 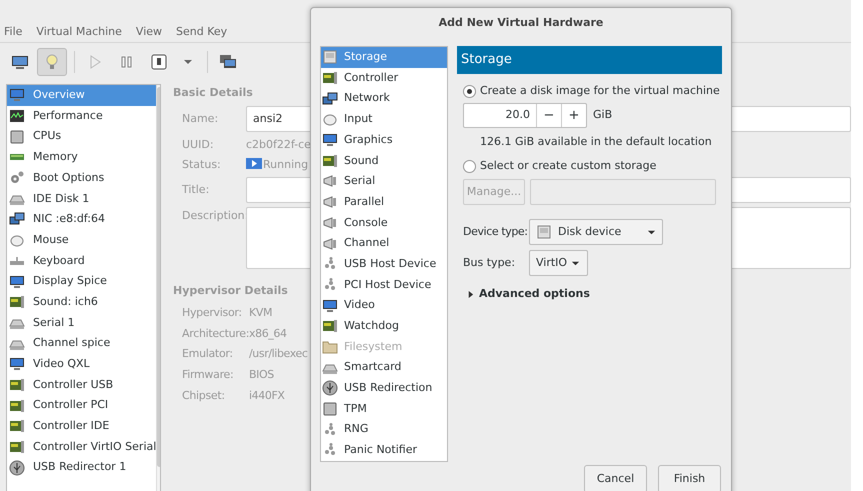 What do you see at coordinates (208, 375) in the screenshot?
I see `field-label: Firmware:` at bounding box center [208, 375].